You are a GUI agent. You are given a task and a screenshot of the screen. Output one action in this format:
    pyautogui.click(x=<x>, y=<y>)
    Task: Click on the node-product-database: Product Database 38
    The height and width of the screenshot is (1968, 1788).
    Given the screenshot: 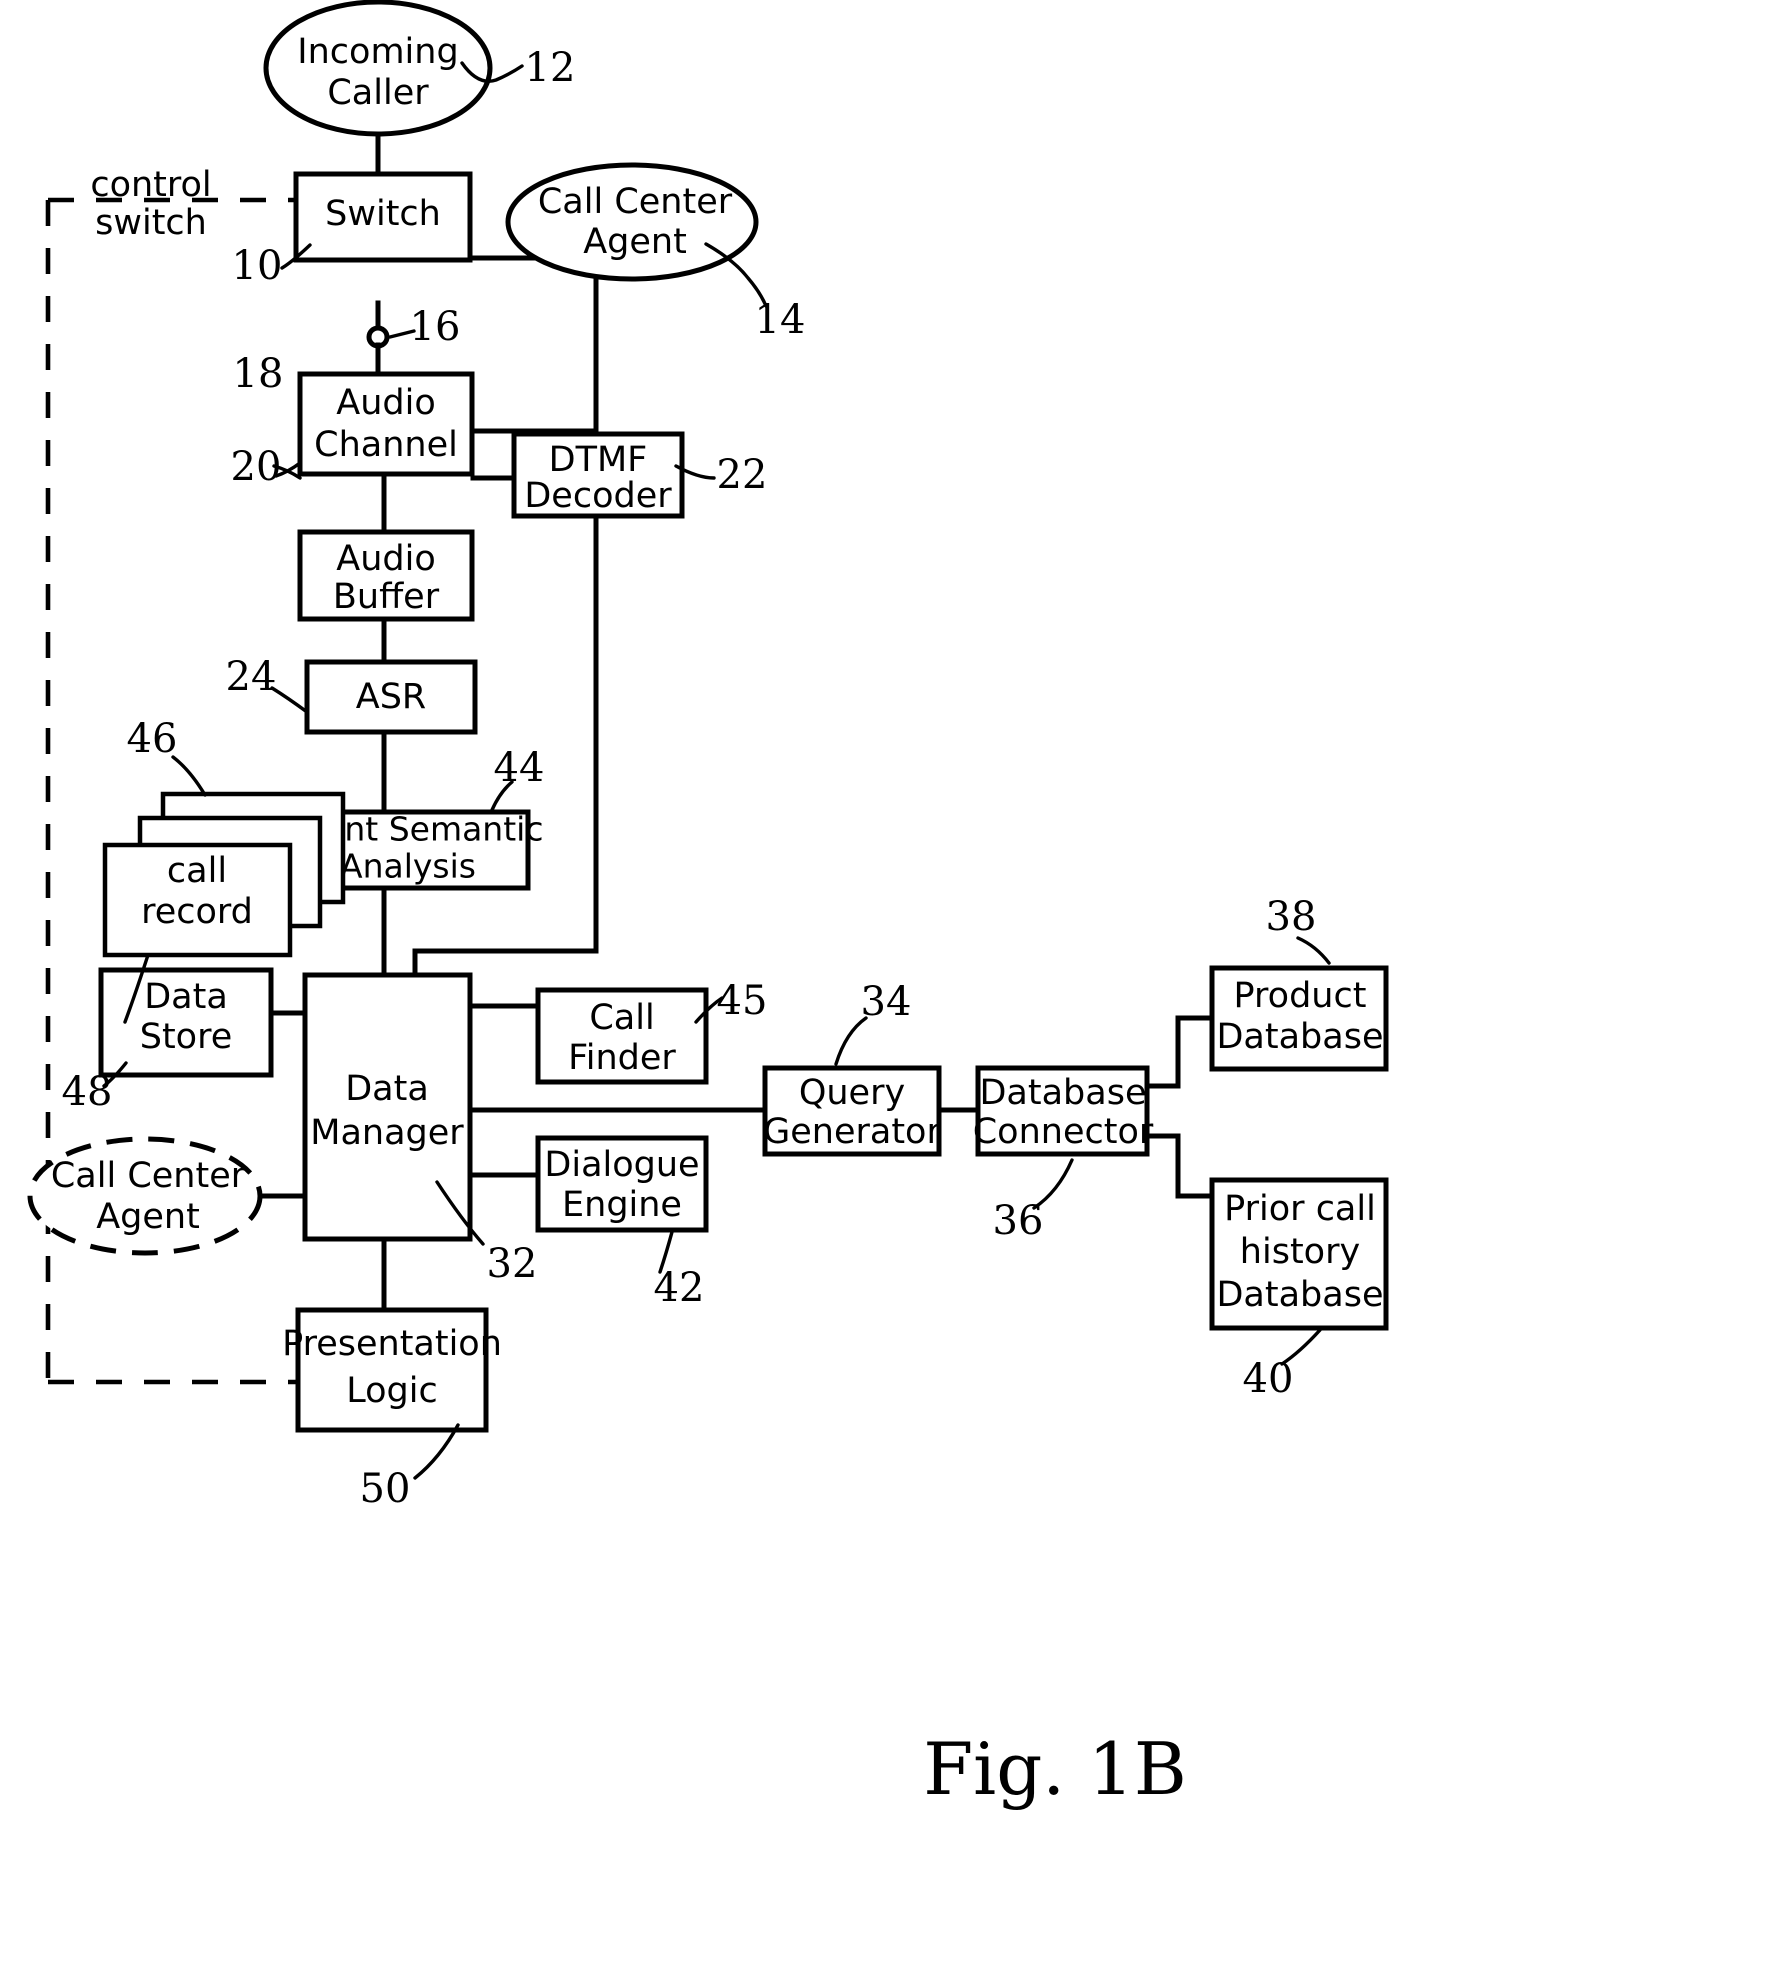 What is the action you would take?
    pyautogui.click(x=1299, y=983)
    